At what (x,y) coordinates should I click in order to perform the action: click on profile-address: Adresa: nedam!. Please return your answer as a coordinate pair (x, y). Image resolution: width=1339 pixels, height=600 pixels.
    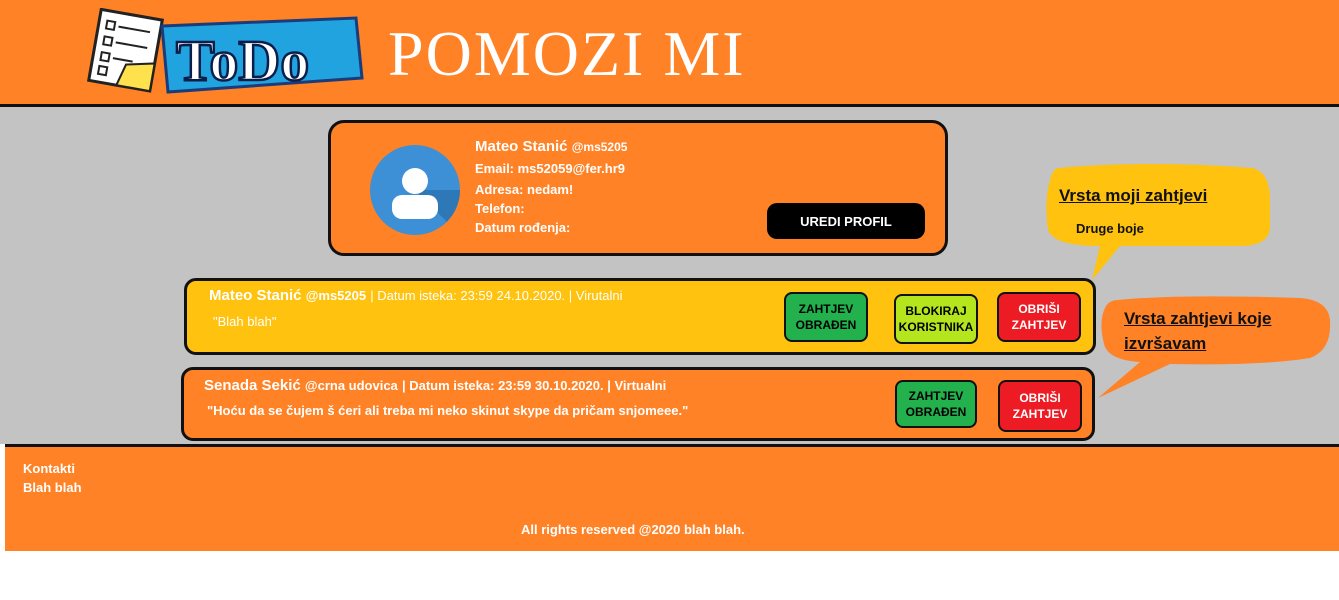
    Looking at the image, I should click on (524, 189).